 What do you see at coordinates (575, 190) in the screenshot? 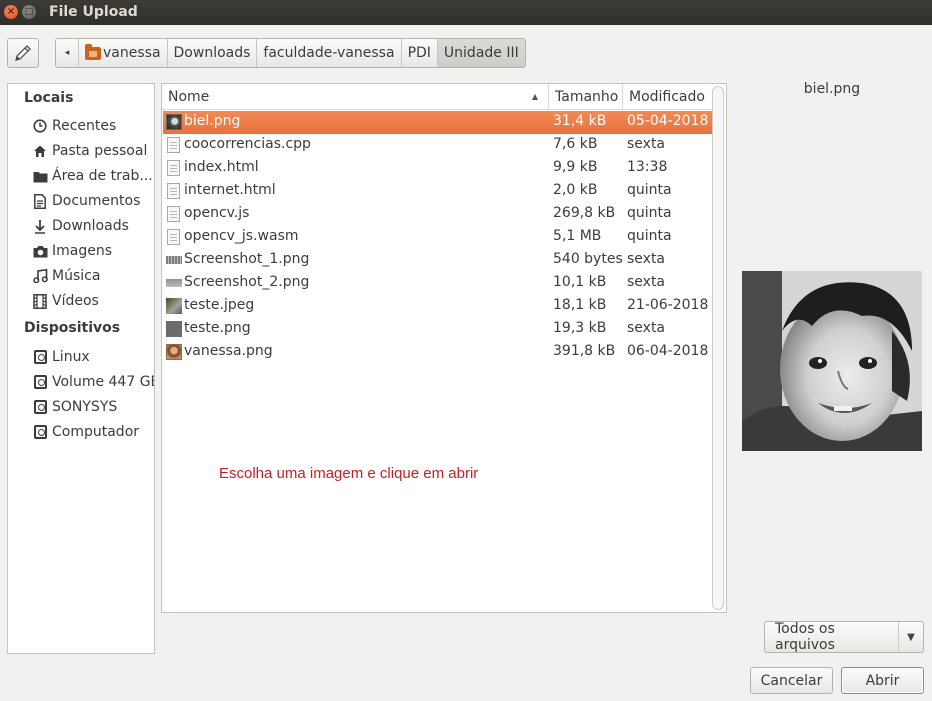
I see `file-size: 2,0 kB` at bounding box center [575, 190].